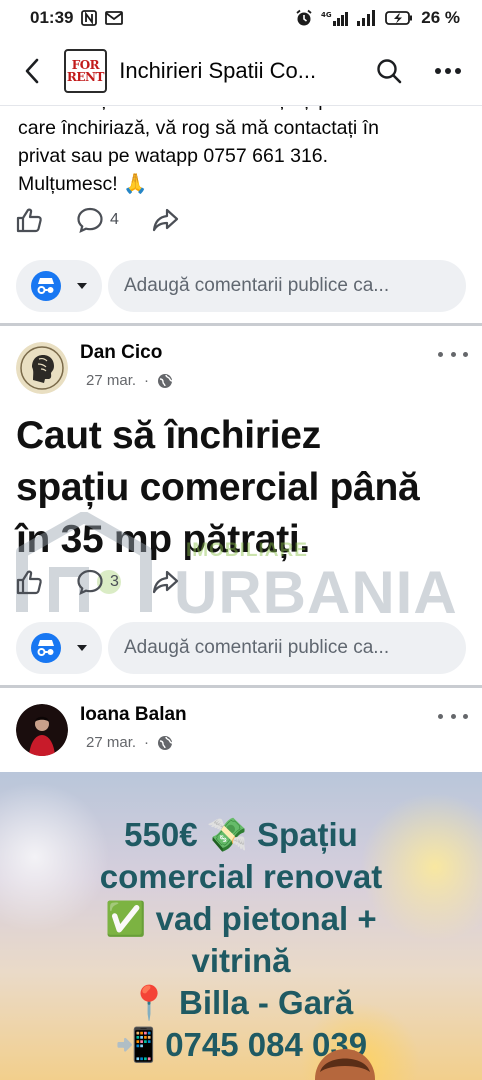 This screenshot has width=482, height=1080. Describe the element at coordinates (399, 18) in the screenshot. I see `battery-charging-icon` at that location.